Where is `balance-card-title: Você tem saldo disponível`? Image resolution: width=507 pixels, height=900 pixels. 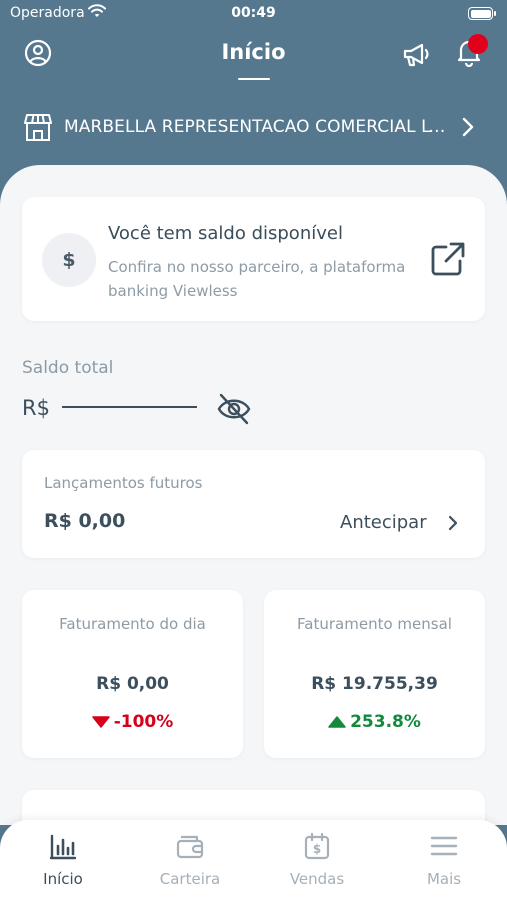
balance-card-title: Você tem saldo disponível is located at coordinates (225, 233).